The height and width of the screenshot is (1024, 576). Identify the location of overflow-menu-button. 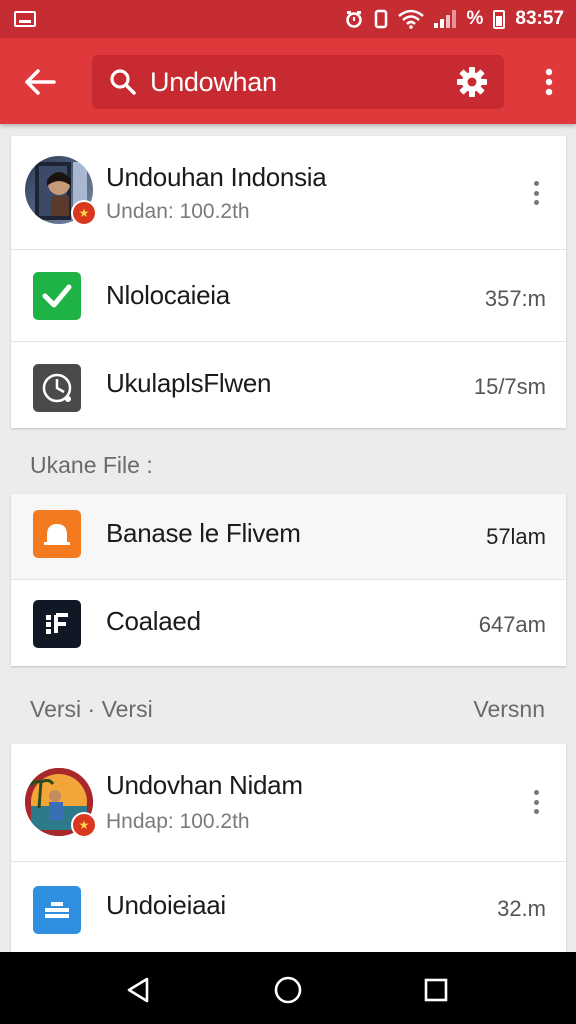
(549, 82).